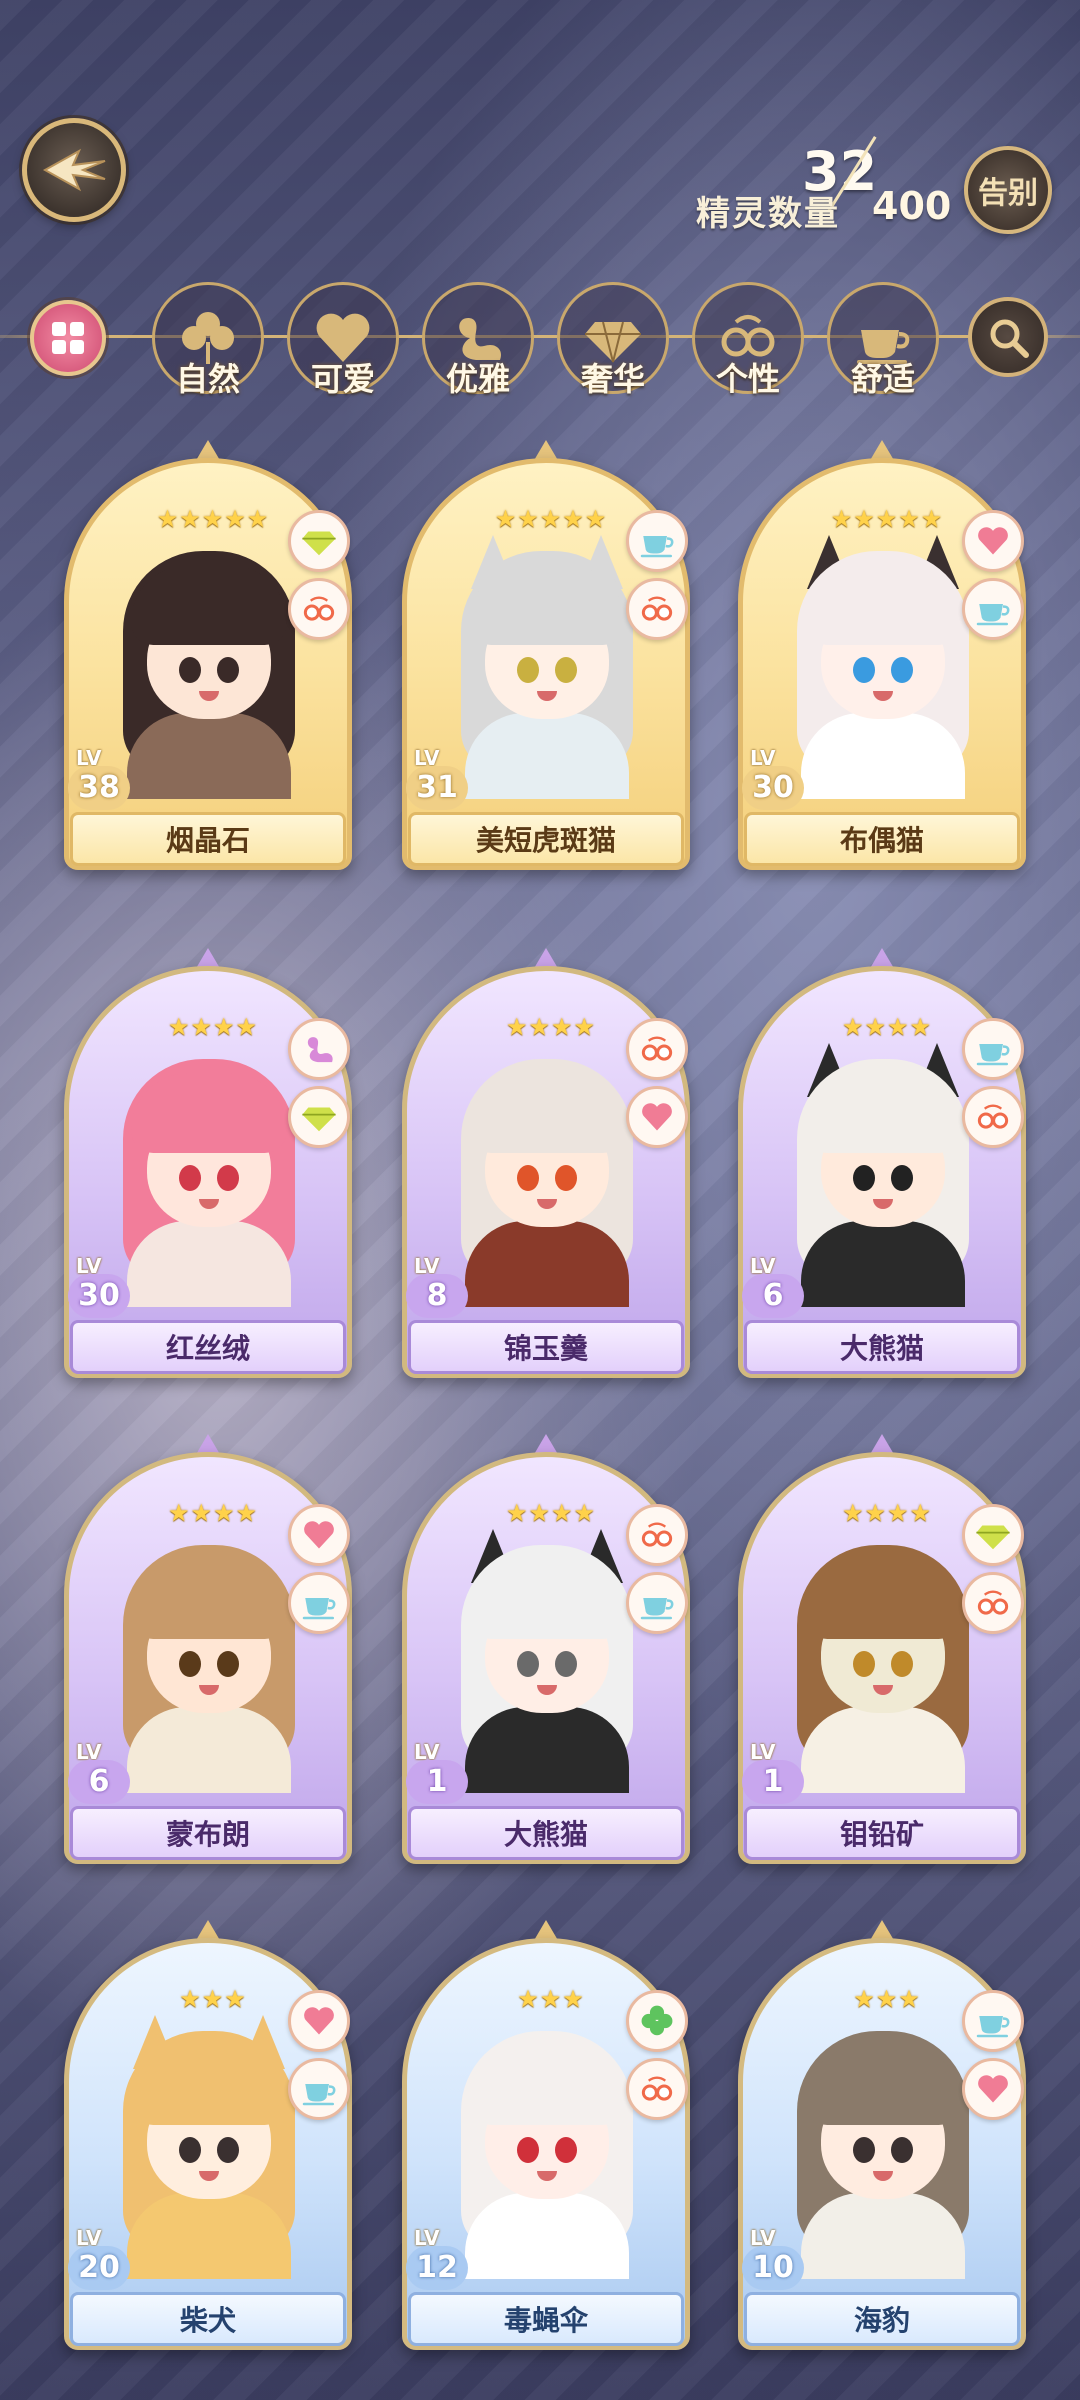 Image resolution: width=1080 pixels, height=2400 pixels. Describe the element at coordinates (208, 1163) in the screenshot. I see `spirit-card: ★★★★ 红丝绒 LV 30` at that location.